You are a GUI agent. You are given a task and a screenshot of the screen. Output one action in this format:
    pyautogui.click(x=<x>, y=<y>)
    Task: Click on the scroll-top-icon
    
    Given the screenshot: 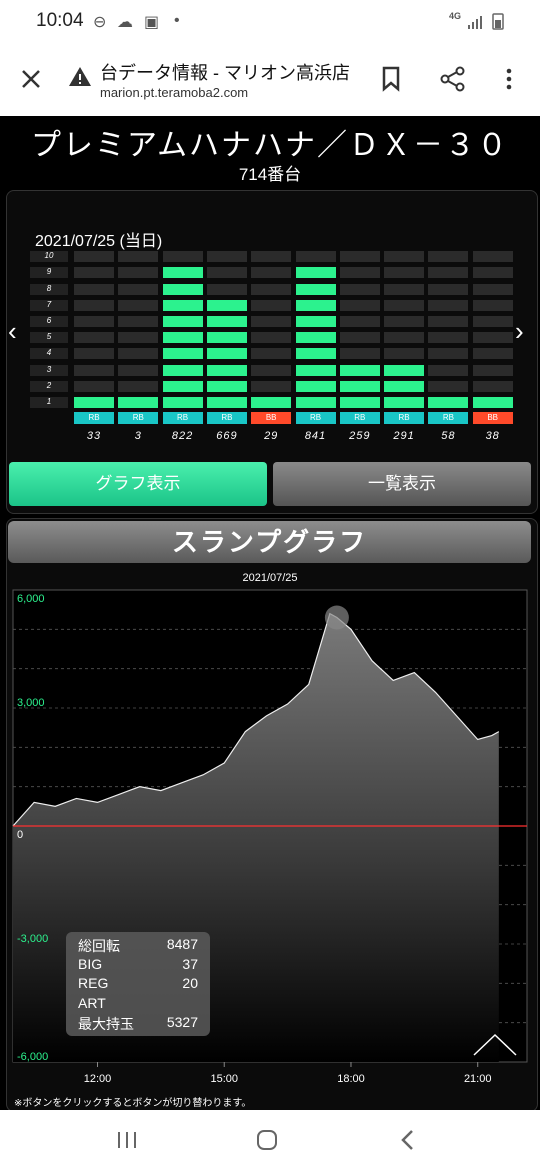 What is the action you would take?
    pyautogui.click(x=495, y=1045)
    